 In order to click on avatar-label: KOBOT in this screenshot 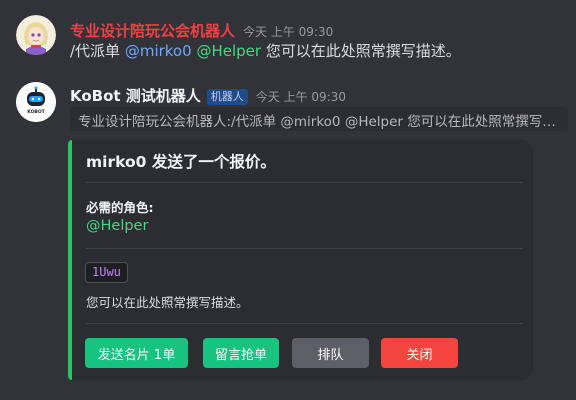, I will do `click(36, 112)`.